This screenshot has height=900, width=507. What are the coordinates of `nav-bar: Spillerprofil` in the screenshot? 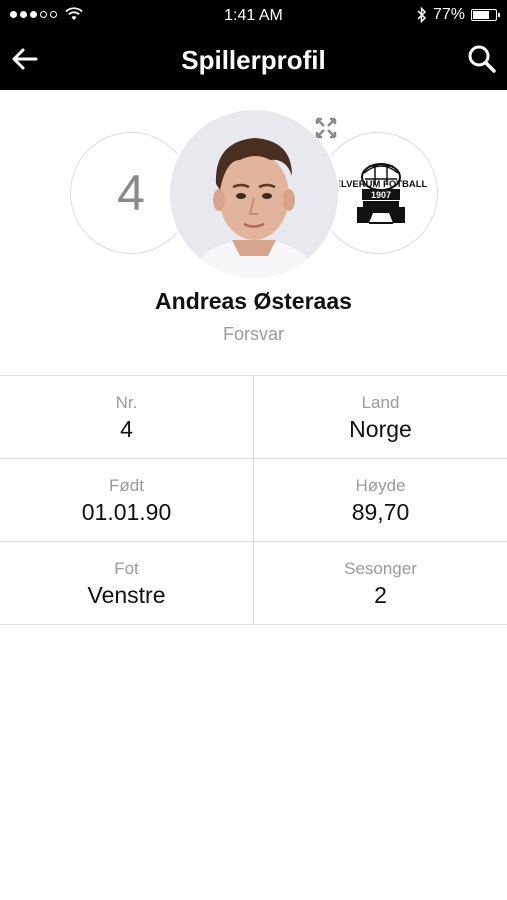 It's located at (253, 61).